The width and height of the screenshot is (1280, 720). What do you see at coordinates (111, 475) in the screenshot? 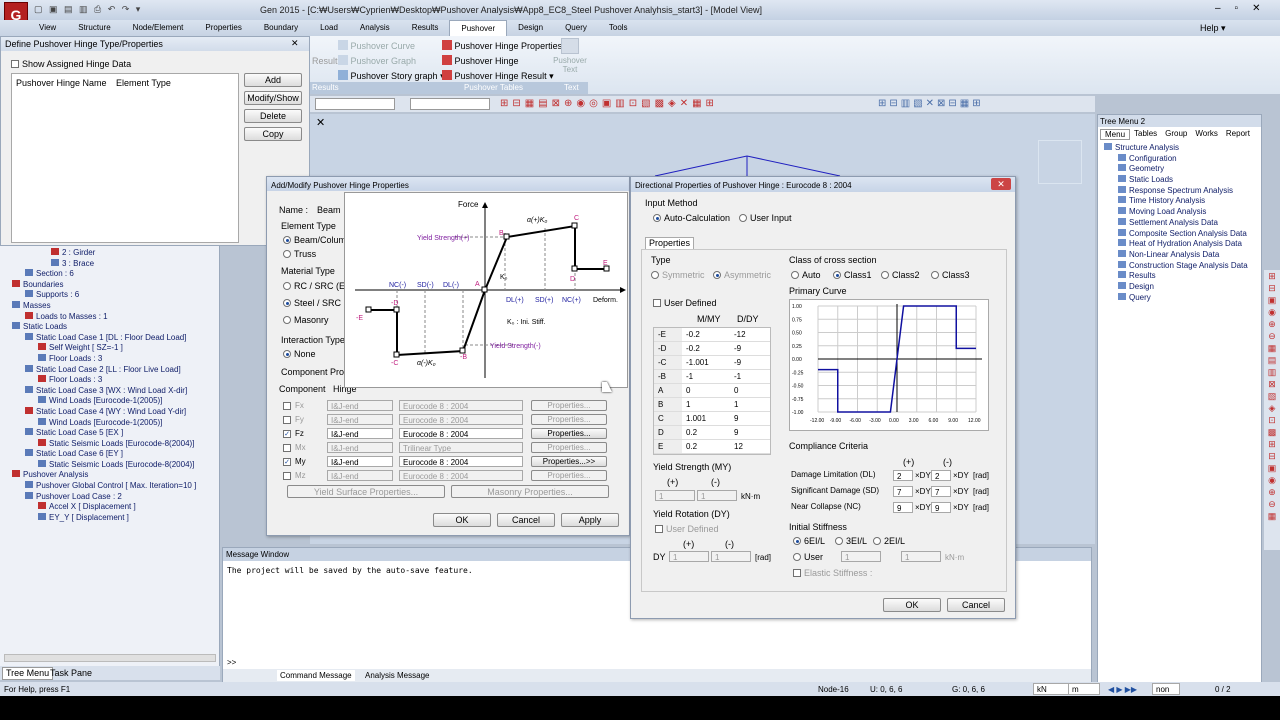
I see `tree-item: Pushover Analysis` at bounding box center [111, 475].